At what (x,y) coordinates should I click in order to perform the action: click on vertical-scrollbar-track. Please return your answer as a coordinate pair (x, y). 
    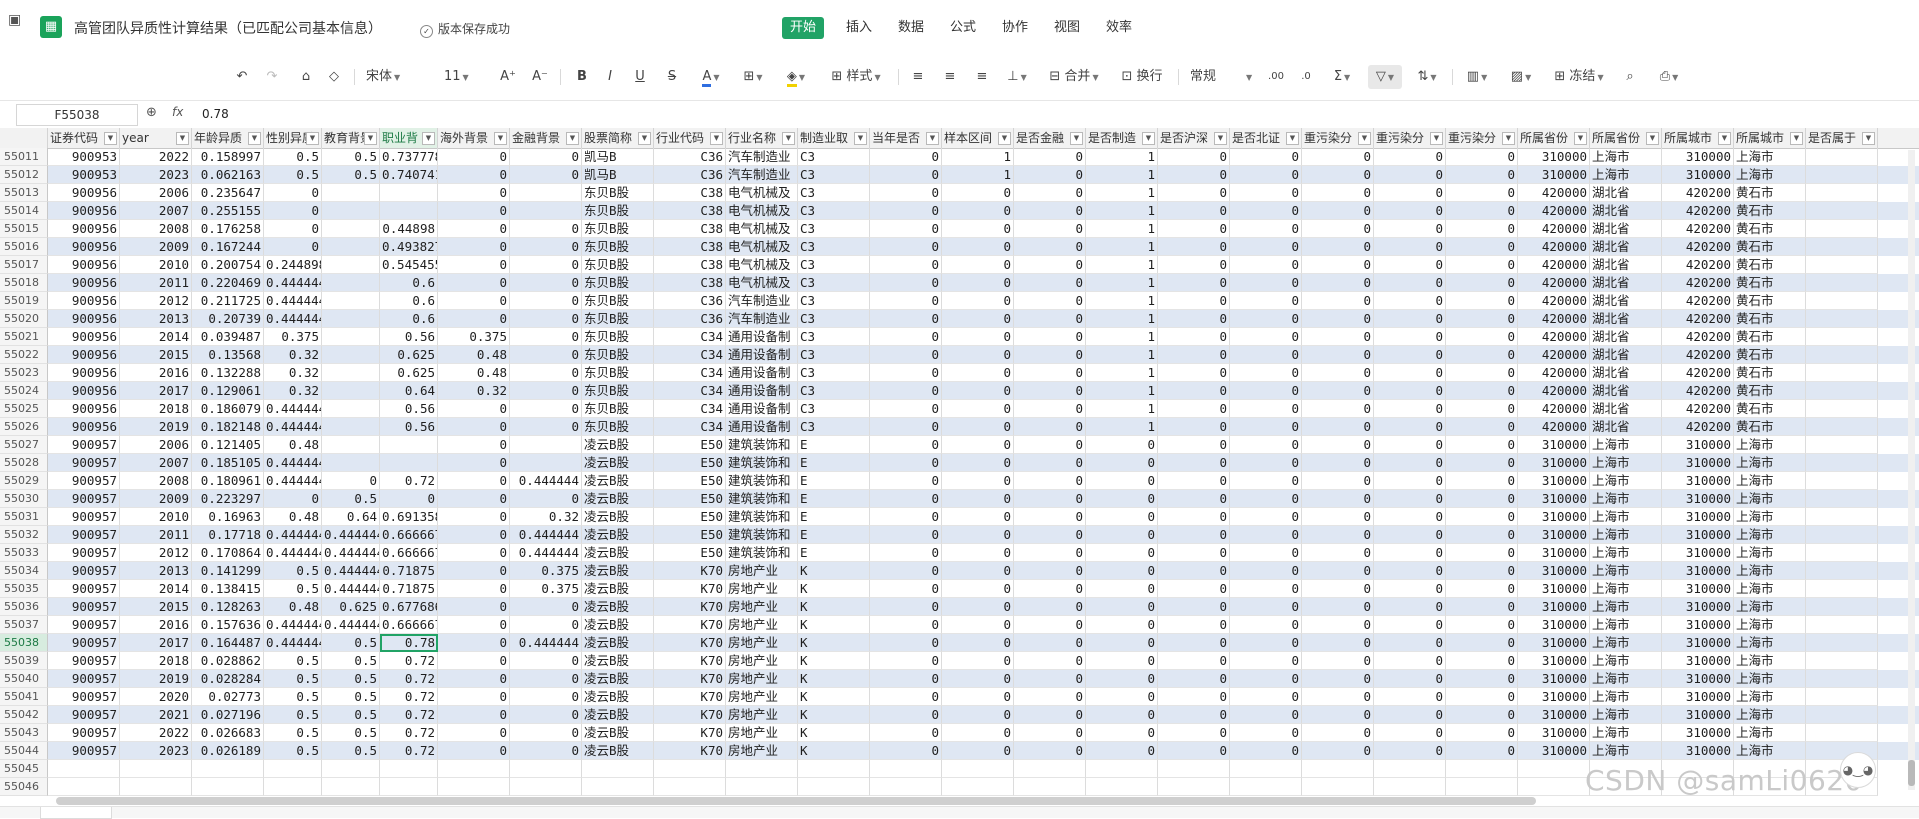
    Looking at the image, I should click on (1911, 470).